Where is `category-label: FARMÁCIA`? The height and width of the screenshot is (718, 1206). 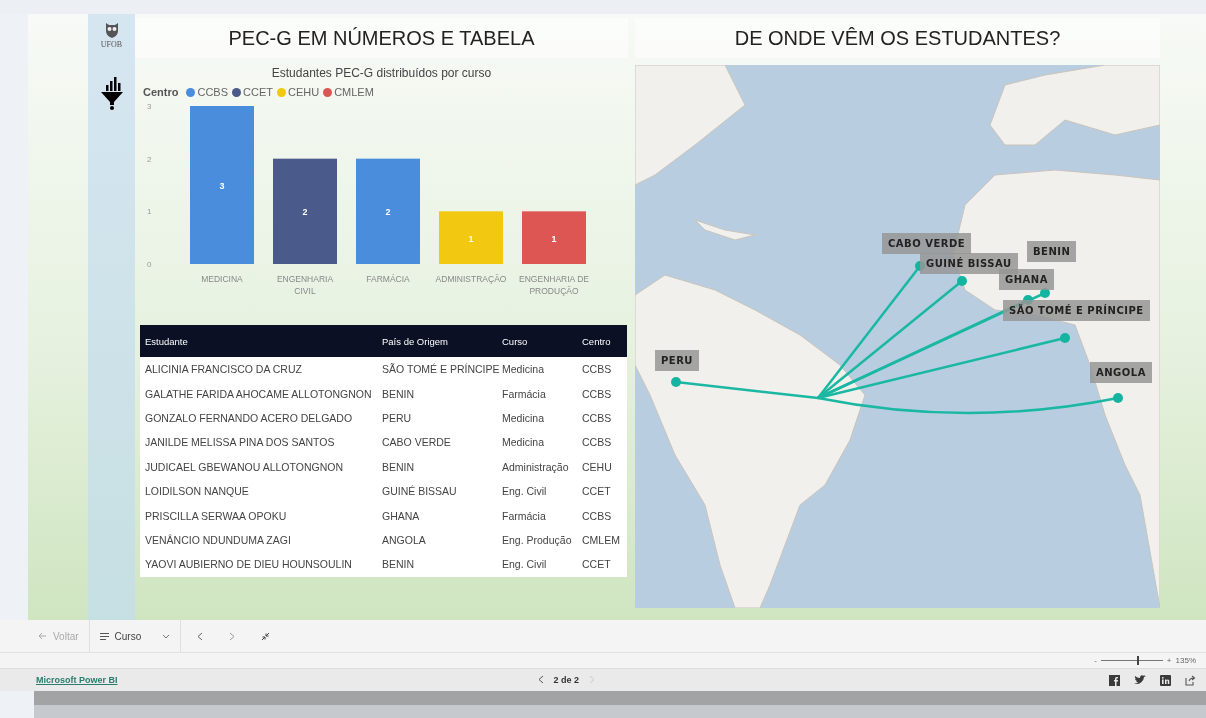 category-label: FARMÁCIA is located at coordinates (388, 279).